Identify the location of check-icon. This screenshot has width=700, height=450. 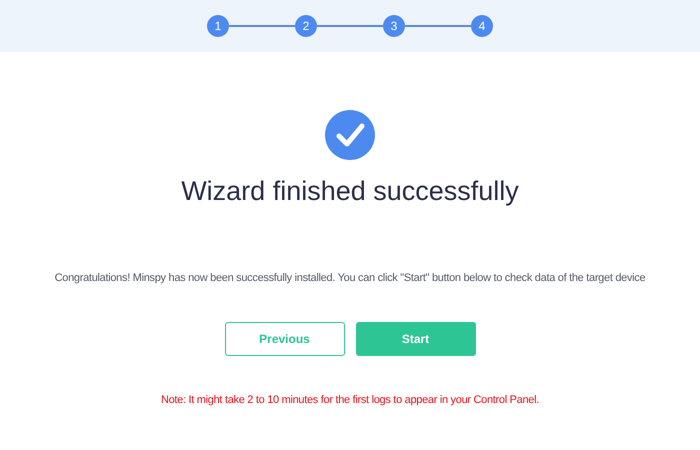
(350, 135).